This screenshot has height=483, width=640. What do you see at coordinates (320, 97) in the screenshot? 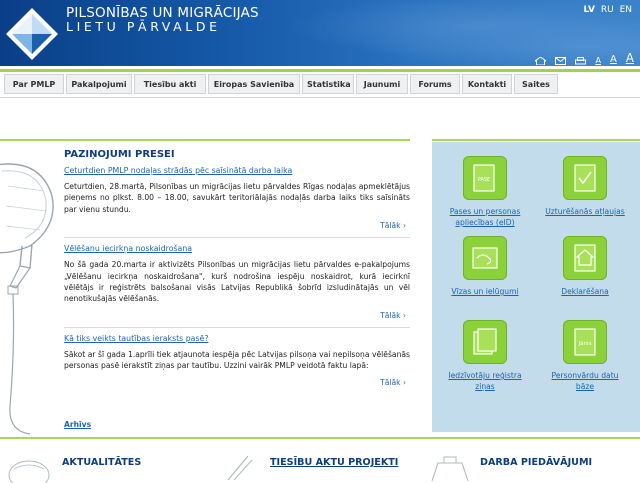
I see `nav-bottom-border` at bounding box center [320, 97].